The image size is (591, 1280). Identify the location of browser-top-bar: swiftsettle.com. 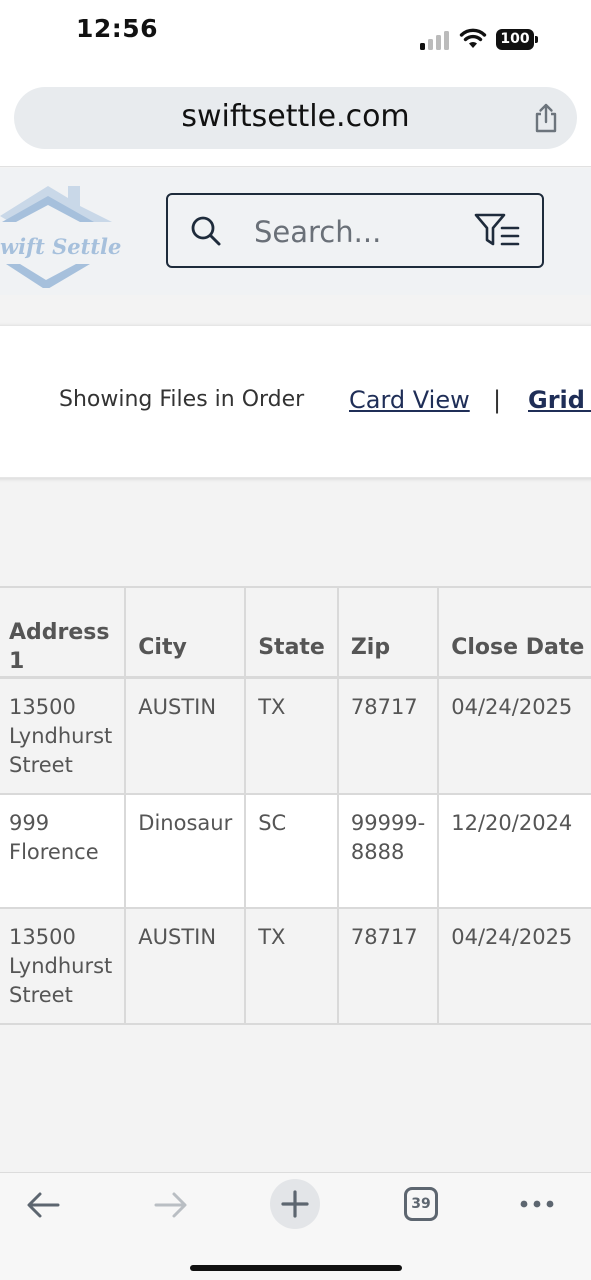
(295, 118).